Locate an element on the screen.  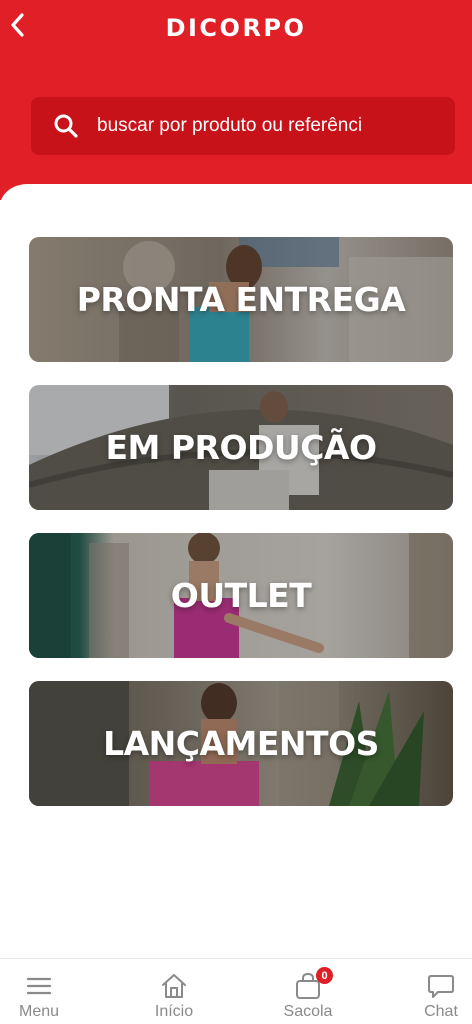
category-card-lancamentos: LANÇAMENTOS is located at coordinates (241, 743).